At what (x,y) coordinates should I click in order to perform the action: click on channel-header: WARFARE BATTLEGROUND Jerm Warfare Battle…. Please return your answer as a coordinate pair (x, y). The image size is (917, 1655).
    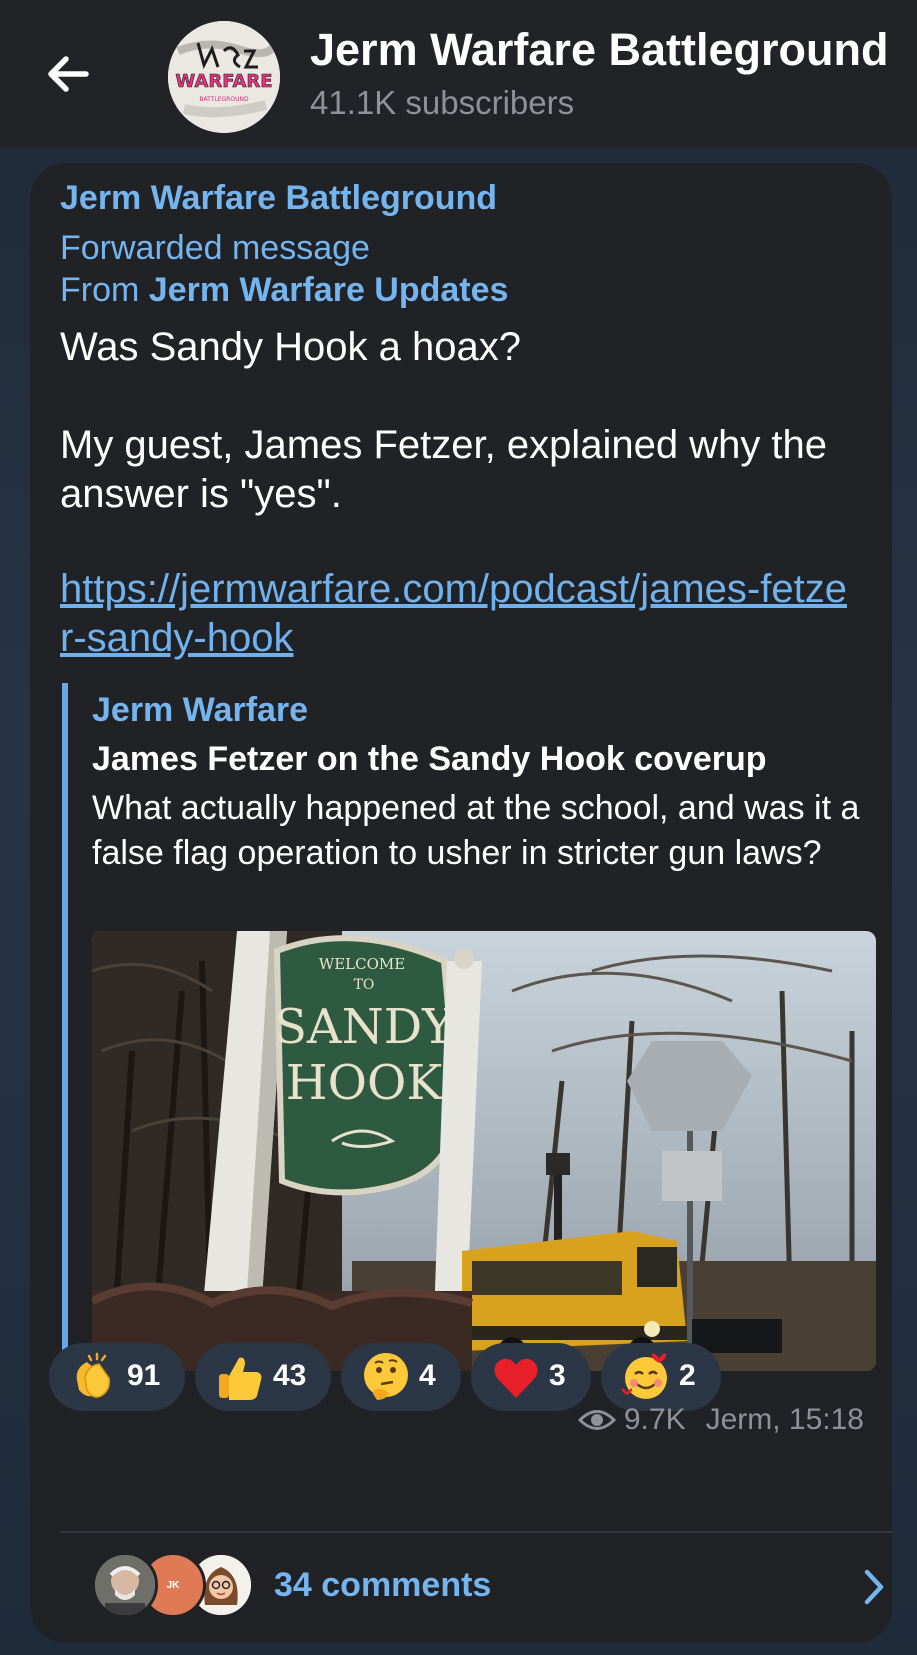
    Looking at the image, I should click on (458, 74).